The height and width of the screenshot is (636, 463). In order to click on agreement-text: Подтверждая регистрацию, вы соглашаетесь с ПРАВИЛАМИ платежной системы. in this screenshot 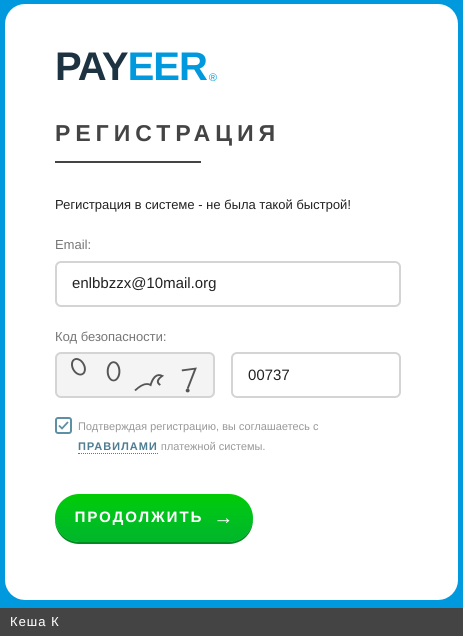, I will do `click(199, 438)`.